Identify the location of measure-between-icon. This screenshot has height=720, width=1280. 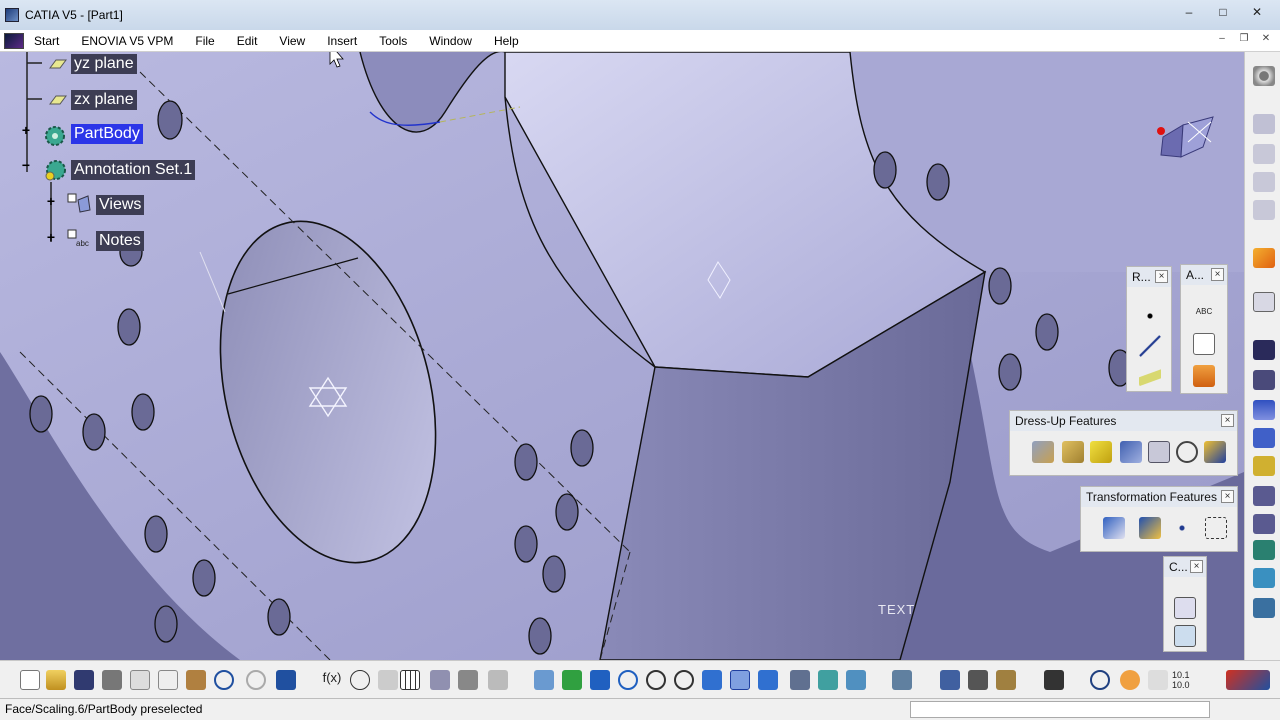
(950, 680).